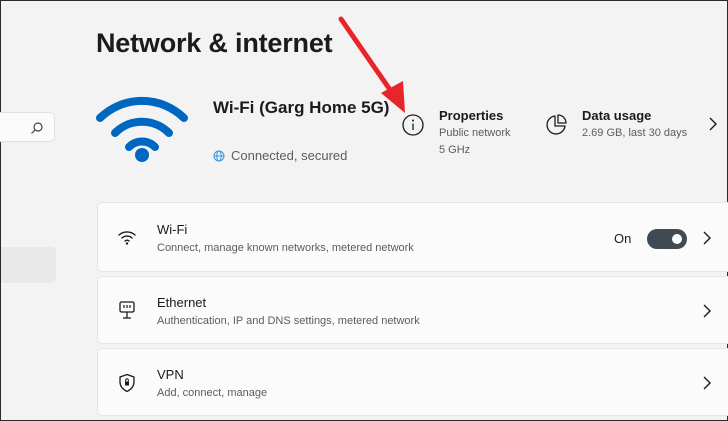 The width and height of the screenshot is (728, 421). What do you see at coordinates (37, 128) in the screenshot?
I see `search-icon` at bounding box center [37, 128].